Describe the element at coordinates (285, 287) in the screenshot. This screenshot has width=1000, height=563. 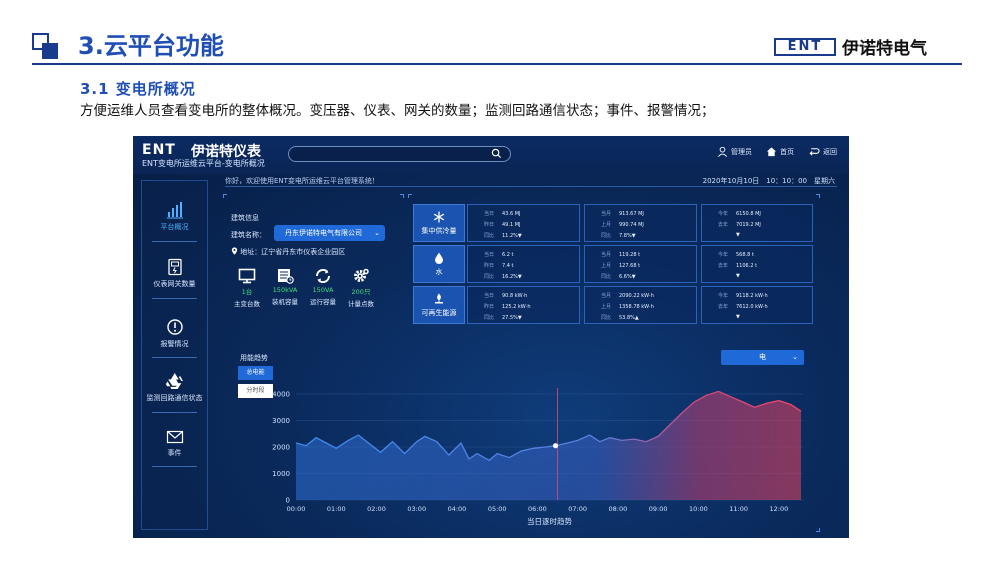
I see `stat-installed-capacity: 150kVA 装机容量` at that location.